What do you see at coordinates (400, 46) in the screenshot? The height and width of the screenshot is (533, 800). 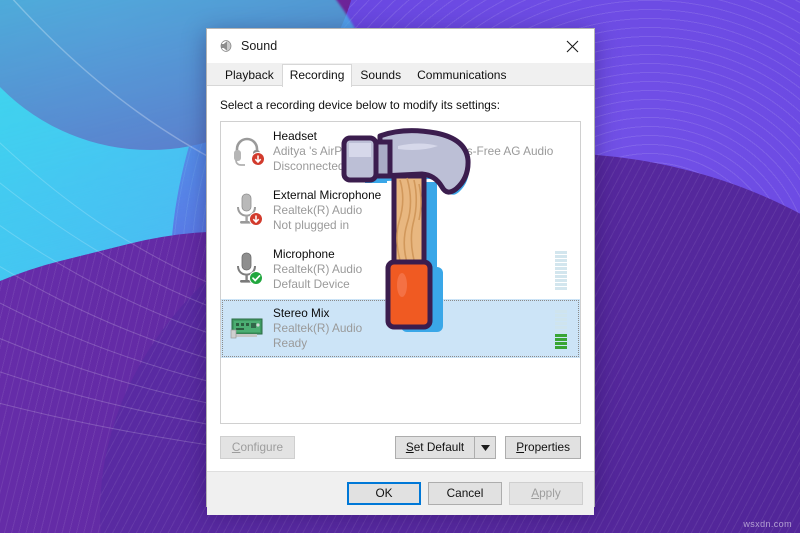 I see `dialog-titlebar: Sound` at bounding box center [400, 46].